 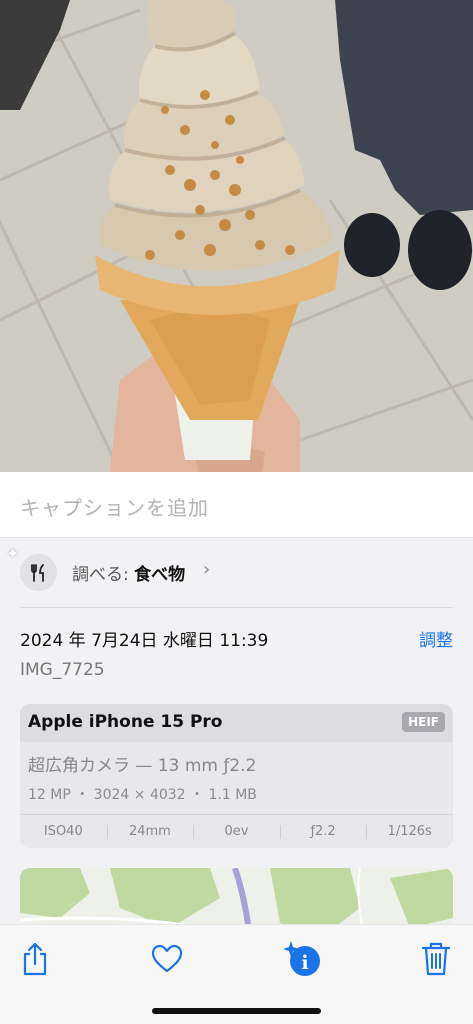 I want to click on visual-lookup-row: ✦ 調べる: 食べ物 ›, so click(x=236, y=572).